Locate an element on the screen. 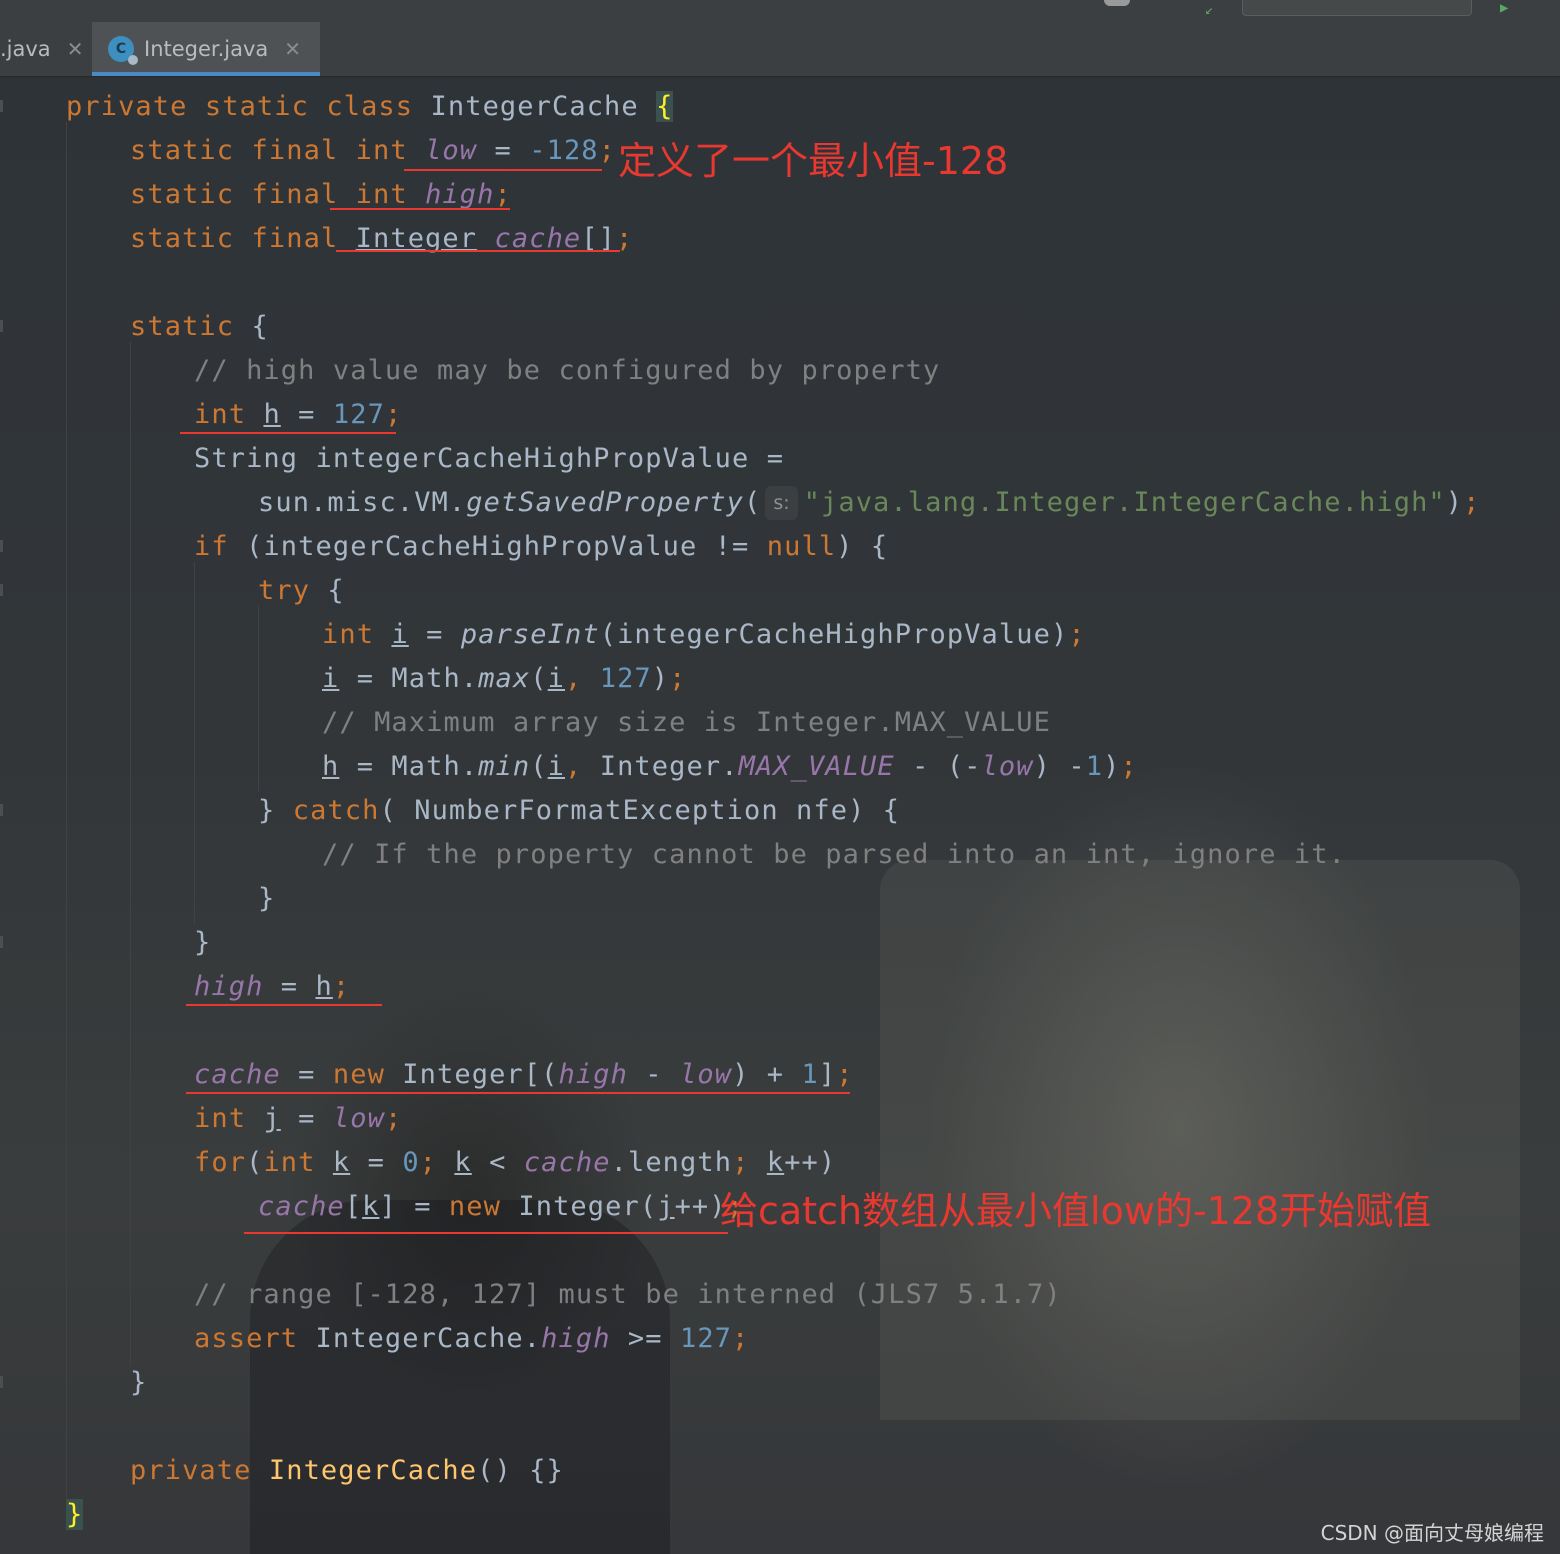 The width and height of the screenshot is (1560, 1554). code-line: static final int low = -128; is located at coordinates (373, 151).